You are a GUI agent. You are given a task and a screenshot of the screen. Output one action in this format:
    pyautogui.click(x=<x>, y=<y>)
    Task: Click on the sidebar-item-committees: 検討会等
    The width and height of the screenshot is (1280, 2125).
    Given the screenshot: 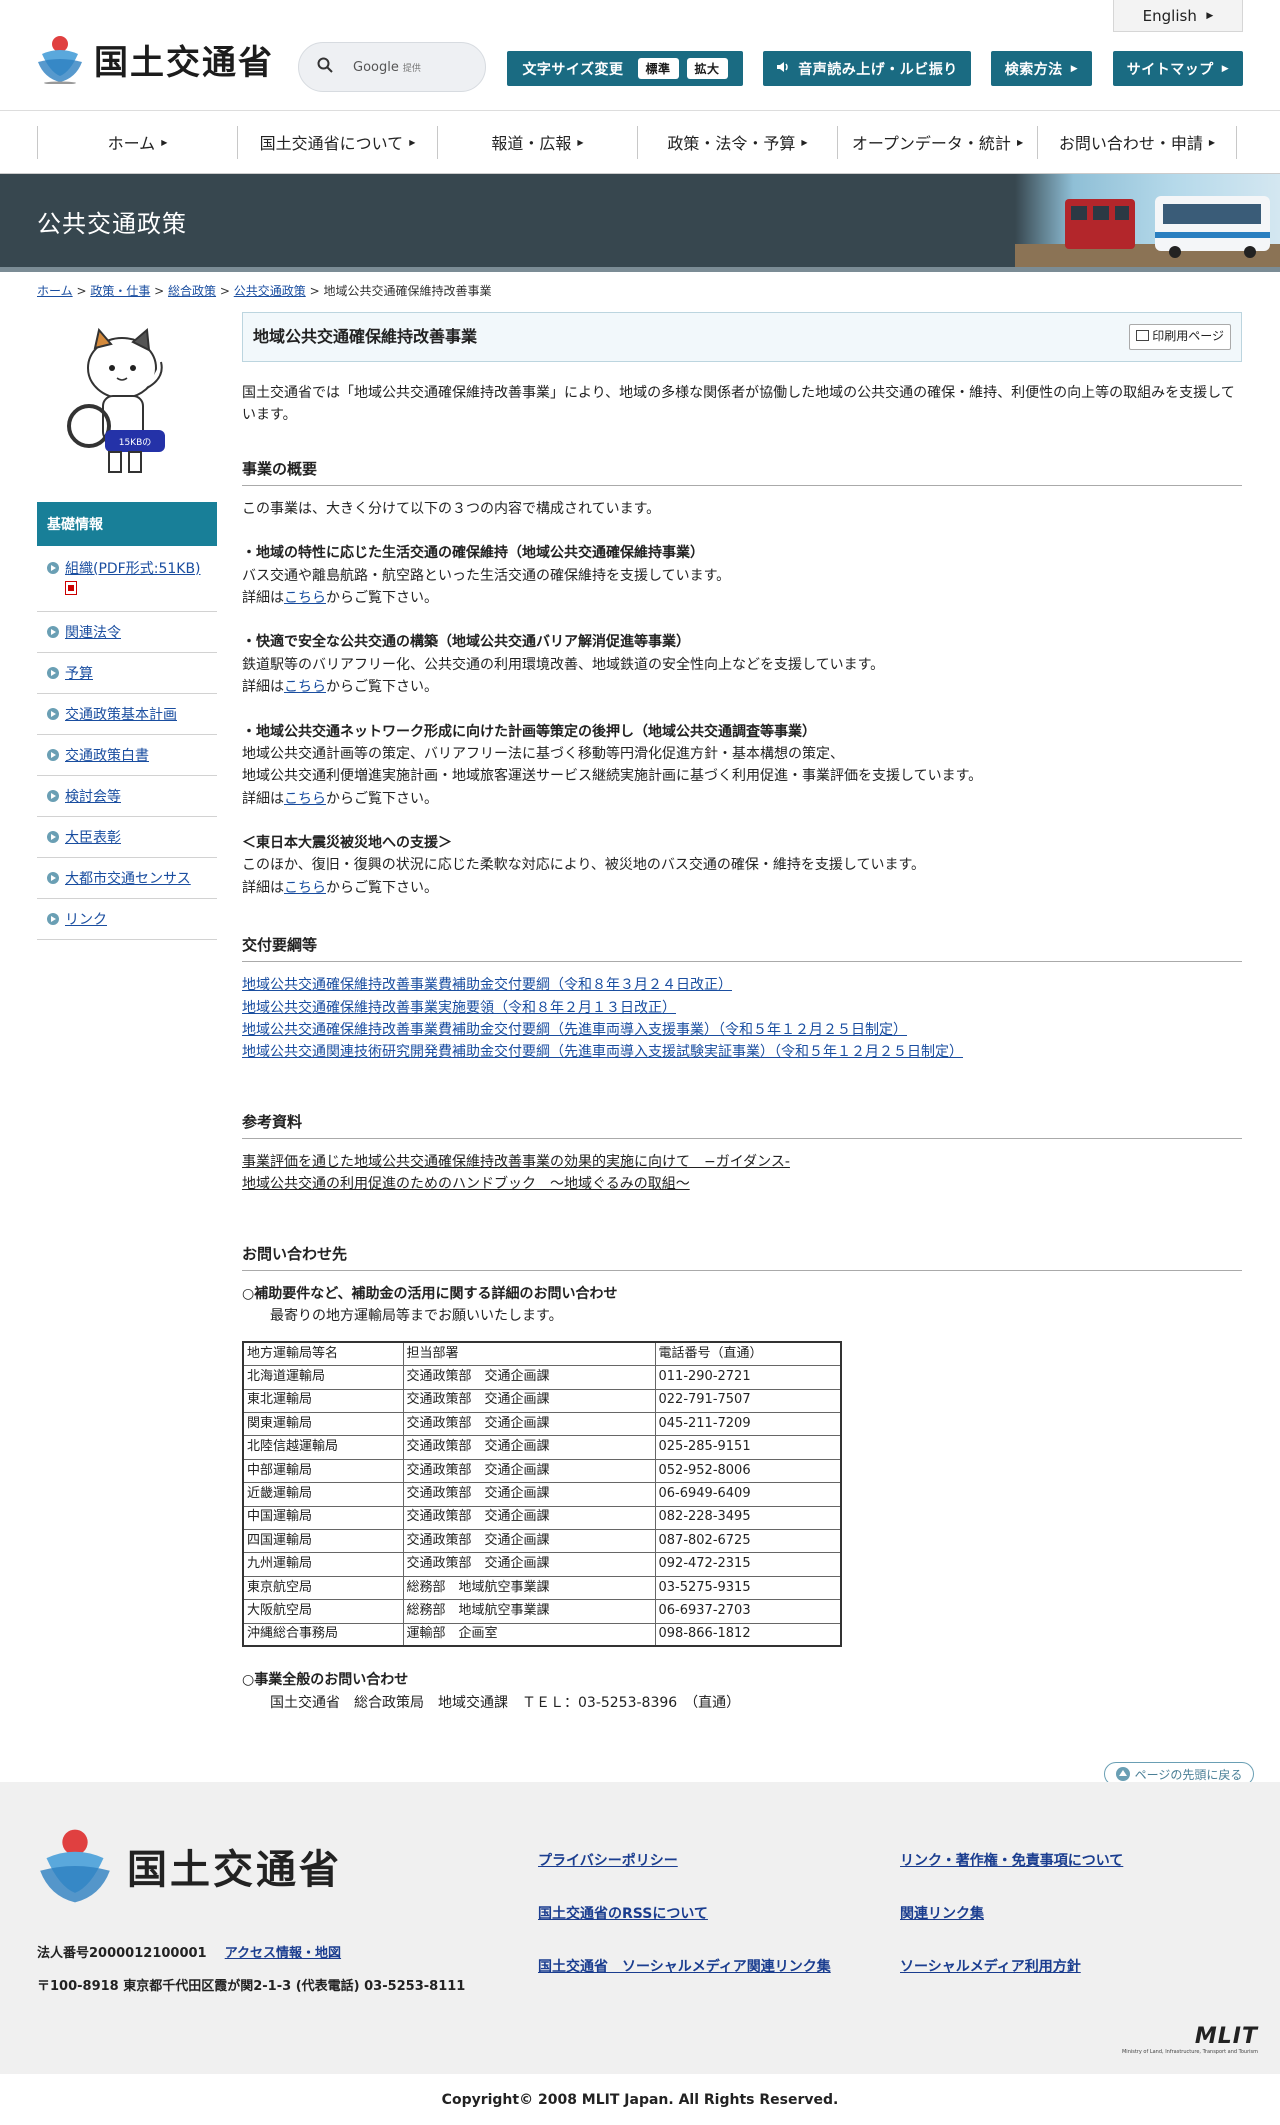 What is the action you would take?
    pyautogui.click(x=127, y=796)
    